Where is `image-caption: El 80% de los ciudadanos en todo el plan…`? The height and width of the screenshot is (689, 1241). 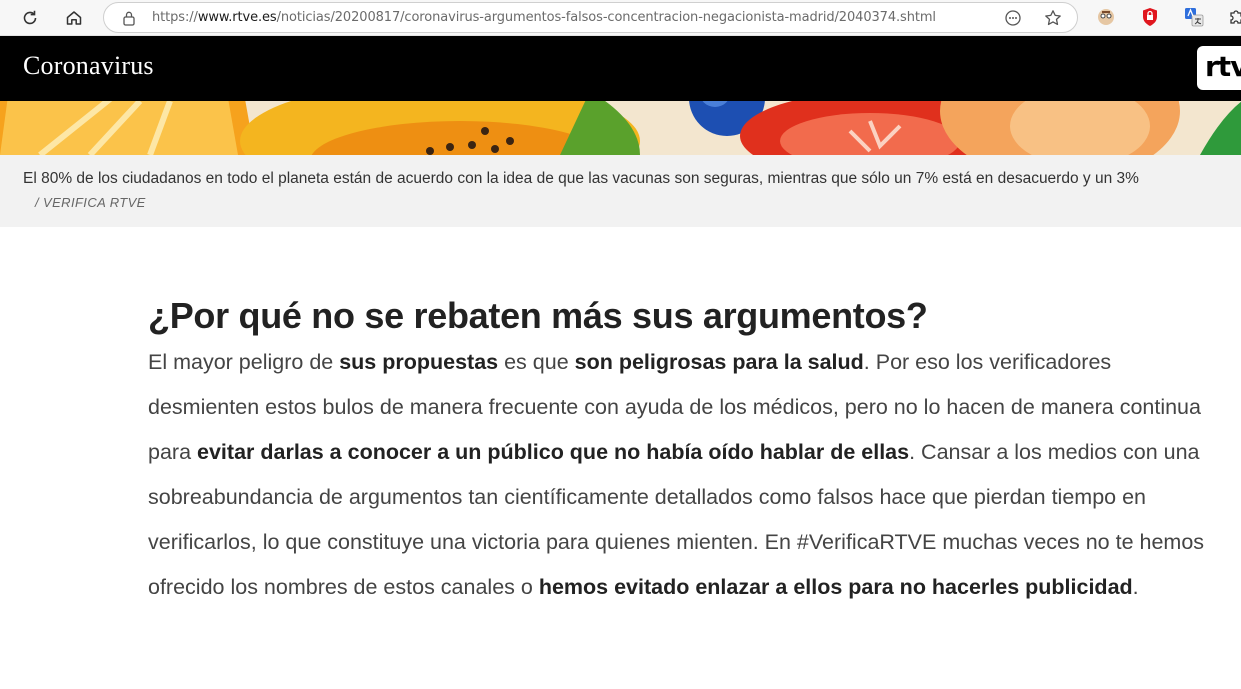 image-caption: El 80% de los ciudadanos en todo el plan… is located at coordinates (620, 191).